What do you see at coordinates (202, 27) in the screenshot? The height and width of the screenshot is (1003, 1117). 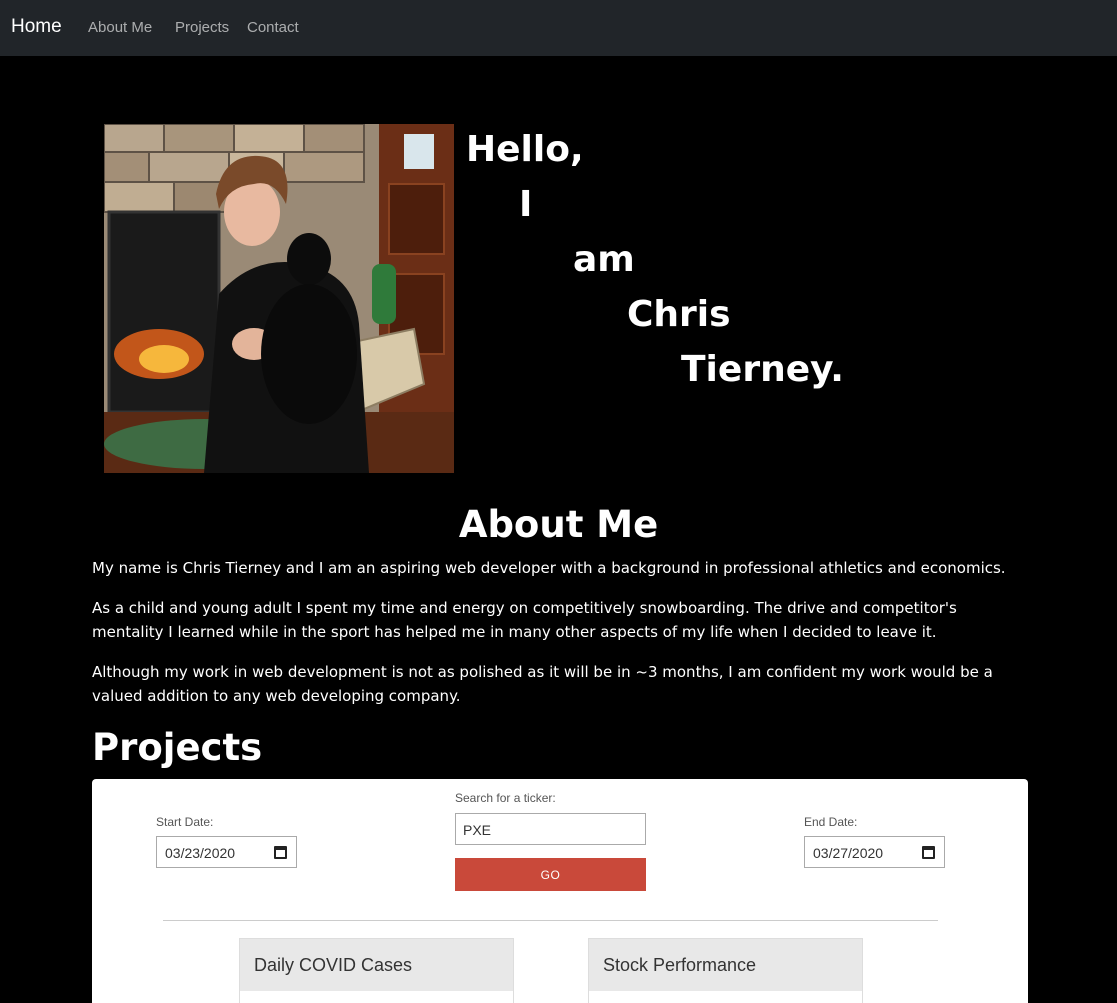 I see `nav-link-projects: Projects` at bounding box center [202, 27].